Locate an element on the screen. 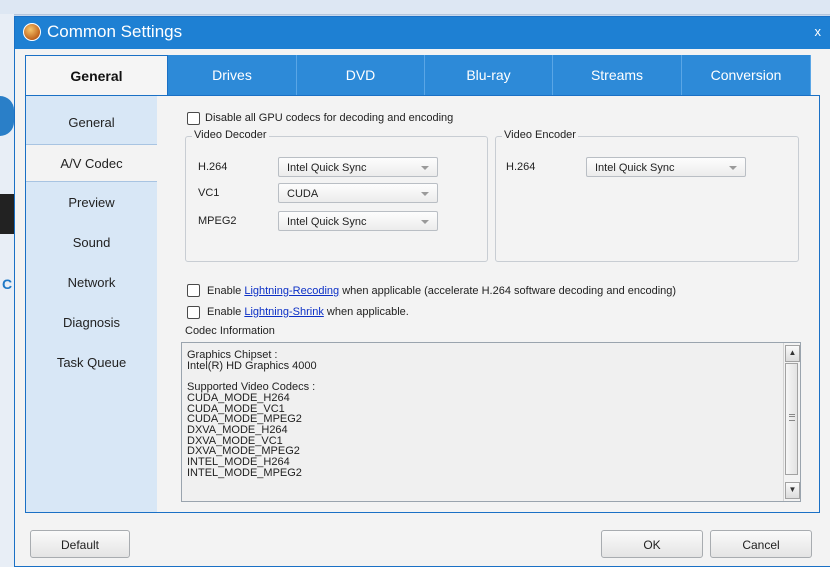  sidebar-item-network: Network is located at coordinates (91, 283).